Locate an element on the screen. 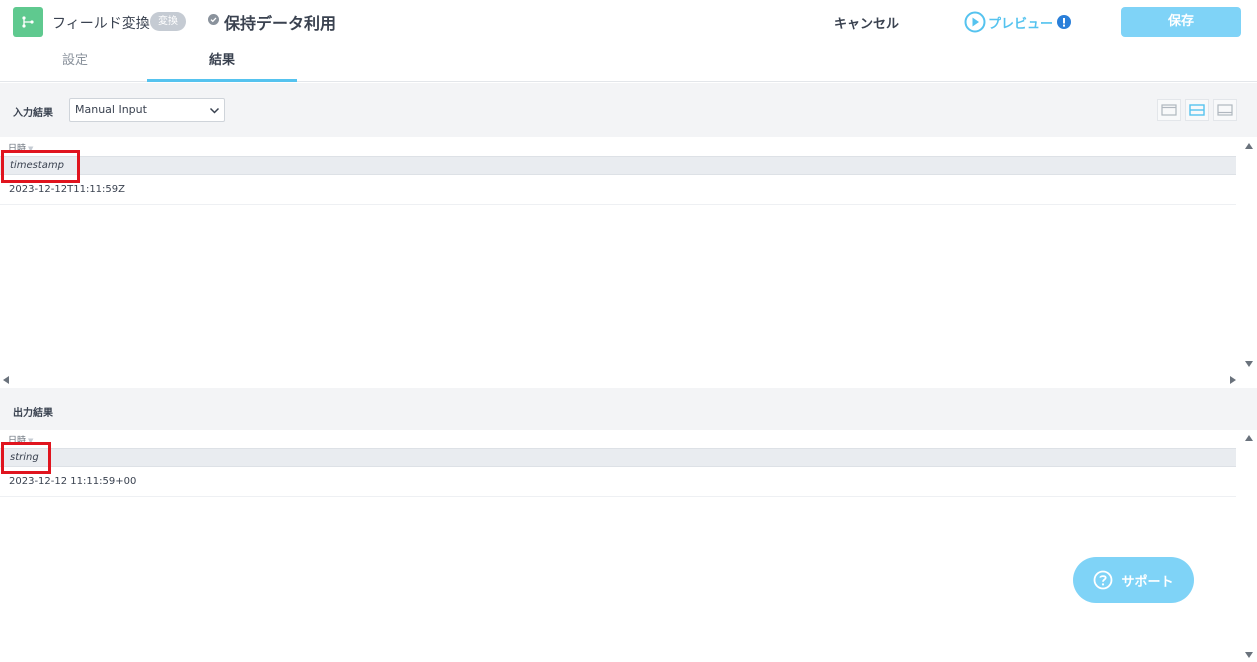  panel-split-icon is located at coordinates (1197, 110).